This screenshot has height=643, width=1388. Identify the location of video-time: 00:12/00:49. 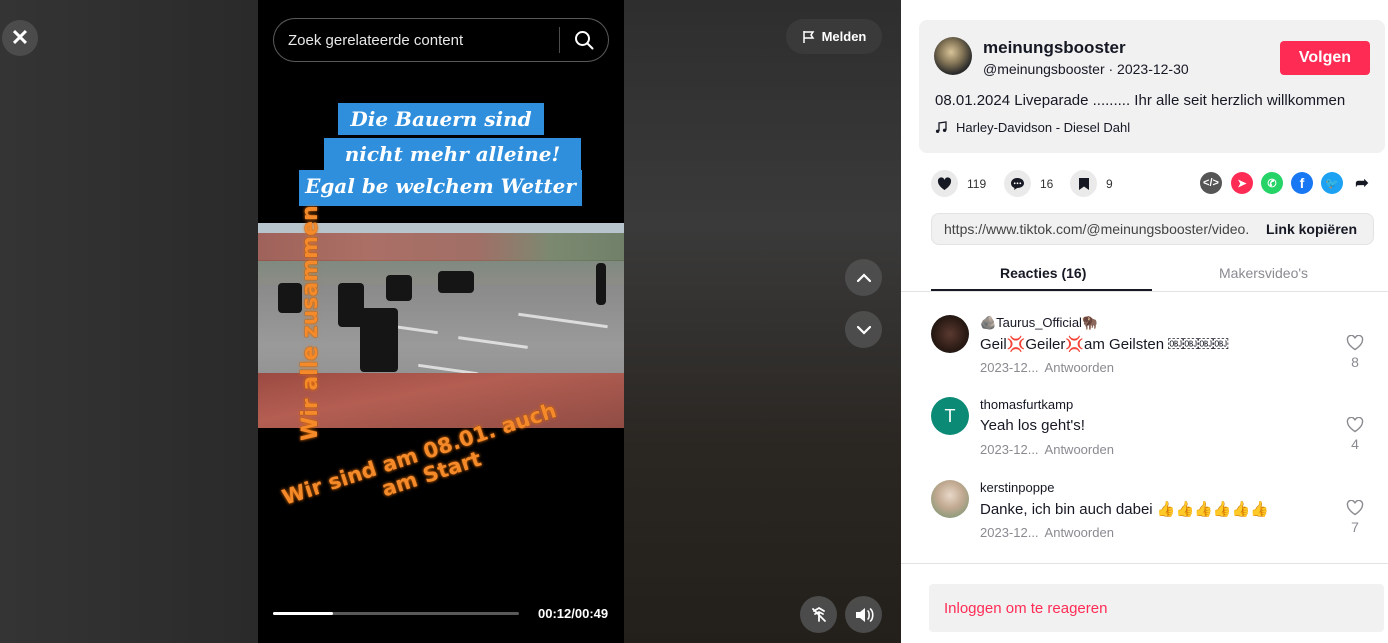
(573, 613).